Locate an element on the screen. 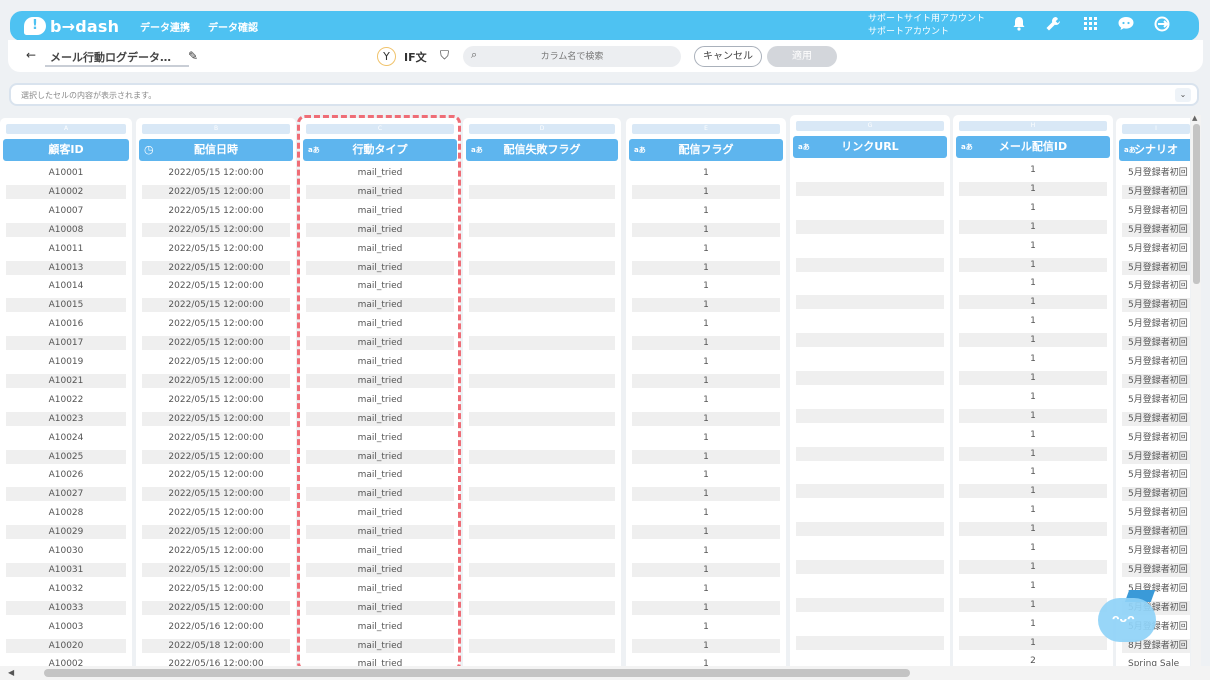  table-cell: A10014 is located at coordinates (66, 286).